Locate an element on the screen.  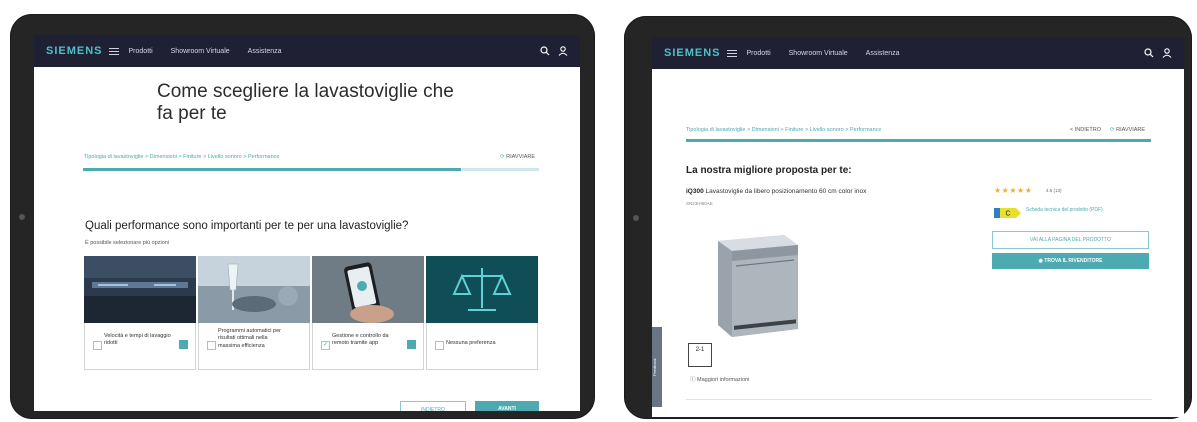
option-label: Velocità e tempi di lavaggio ridotti is located at coordinates (137, 340).